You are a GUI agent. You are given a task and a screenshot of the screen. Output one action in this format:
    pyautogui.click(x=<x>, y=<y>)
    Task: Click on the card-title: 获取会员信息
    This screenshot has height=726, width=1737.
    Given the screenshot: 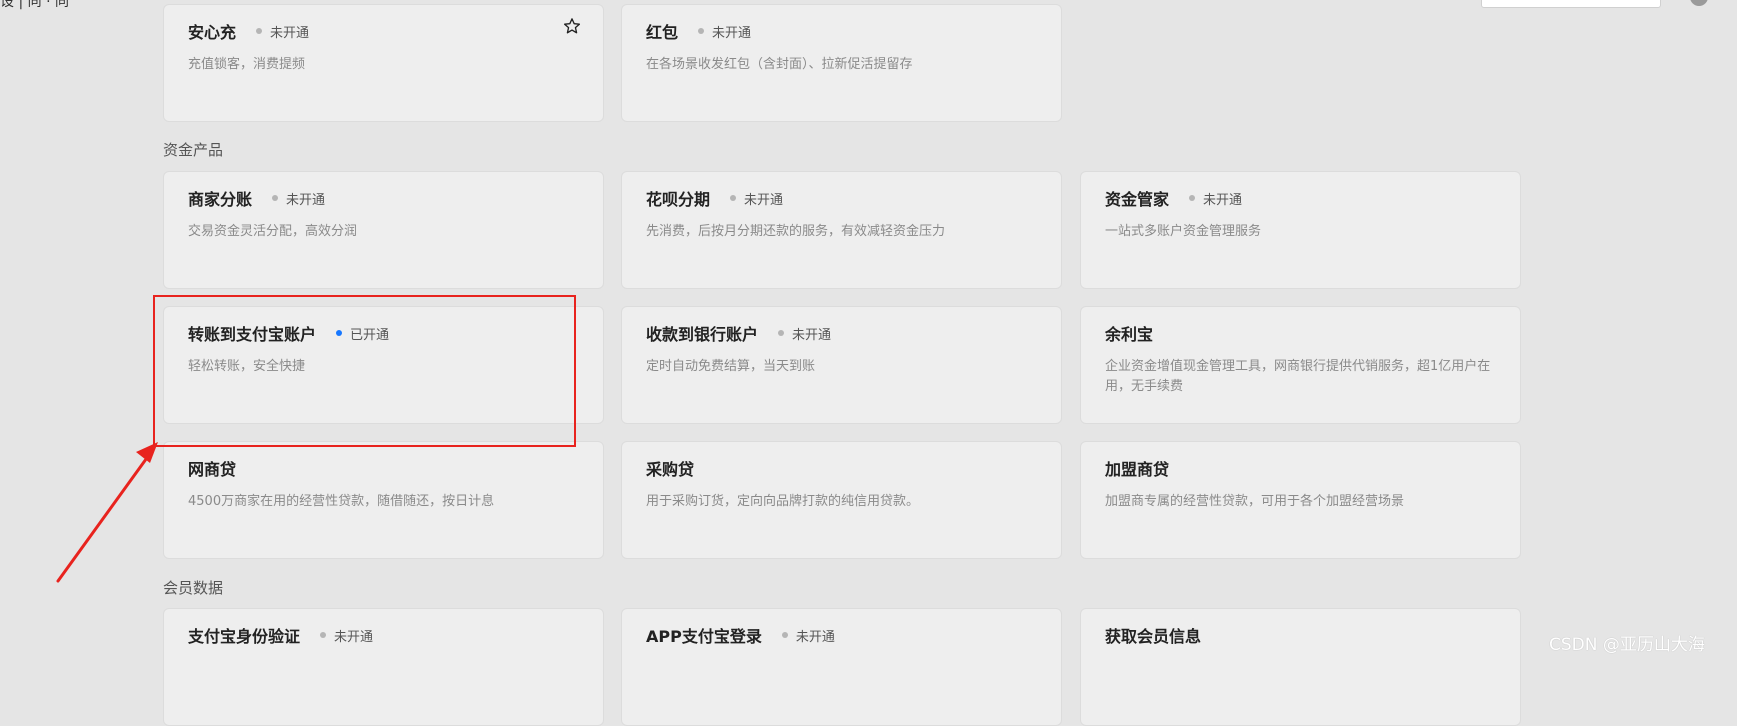 What is the action you would take?
    pyautogui.click(x=1153, y=636)
    